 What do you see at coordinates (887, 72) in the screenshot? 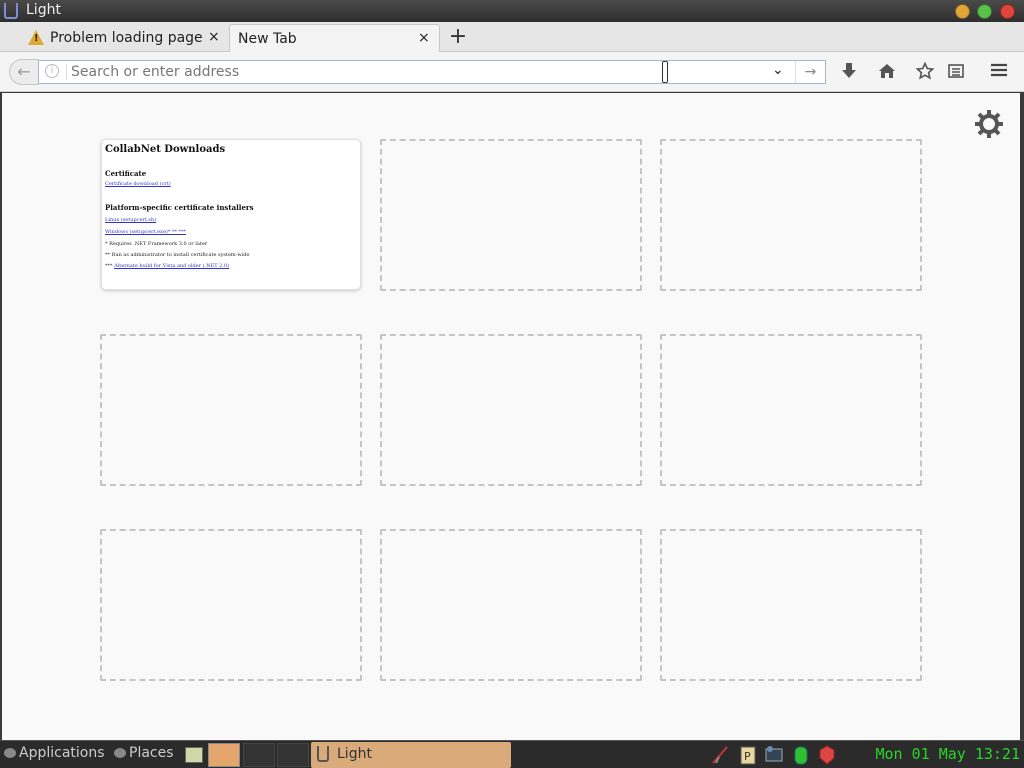
I see `home-icon` at bounding box center [887, 72].